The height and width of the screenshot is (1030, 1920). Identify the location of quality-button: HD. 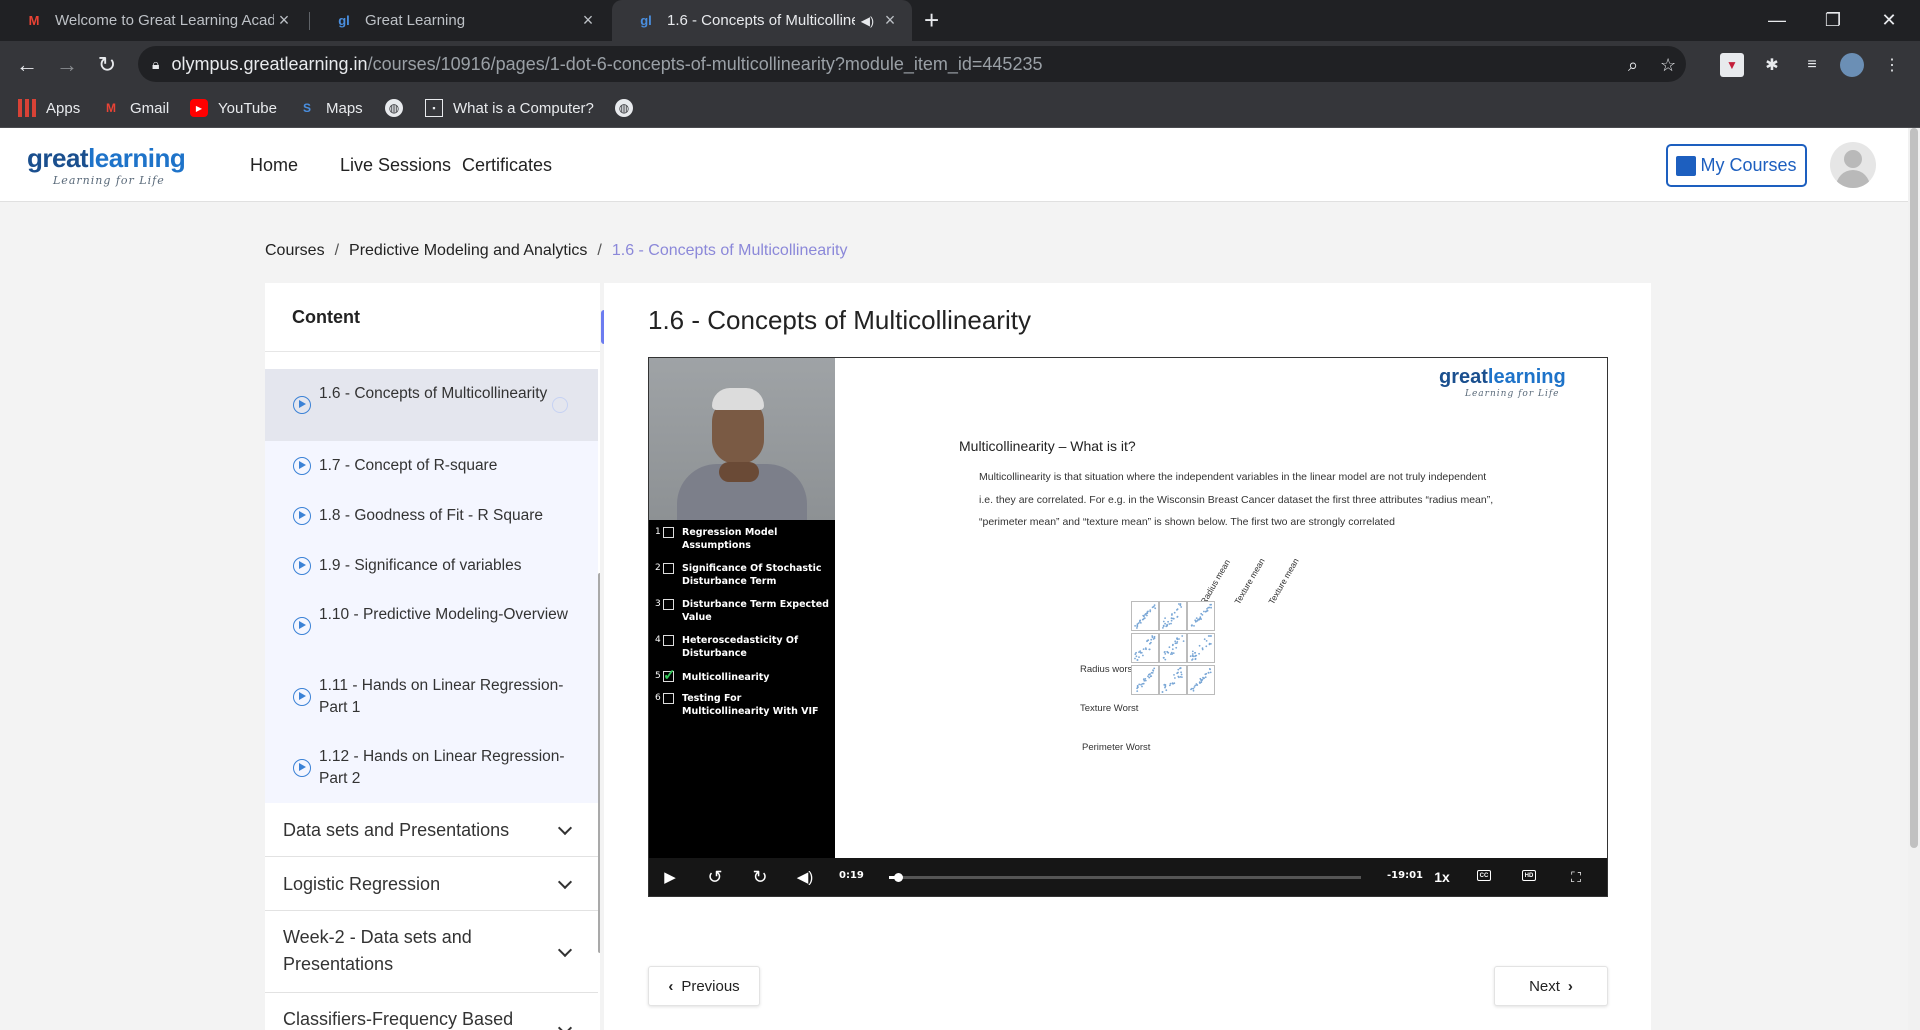
(1529, 875).